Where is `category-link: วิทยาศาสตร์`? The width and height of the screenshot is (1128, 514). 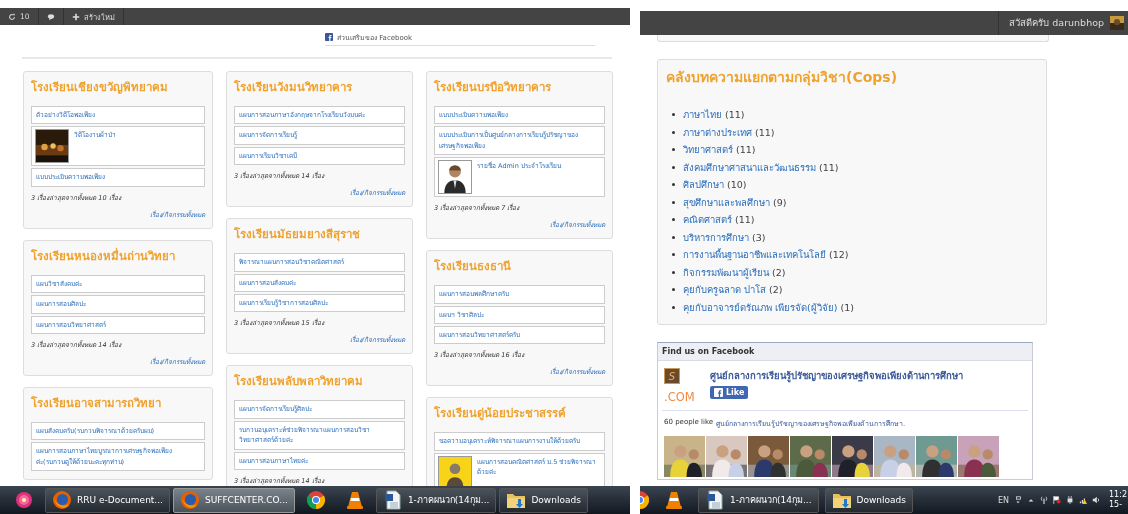 category-link: วิทยาศาสตร์ is located at coordinates (708, 150).